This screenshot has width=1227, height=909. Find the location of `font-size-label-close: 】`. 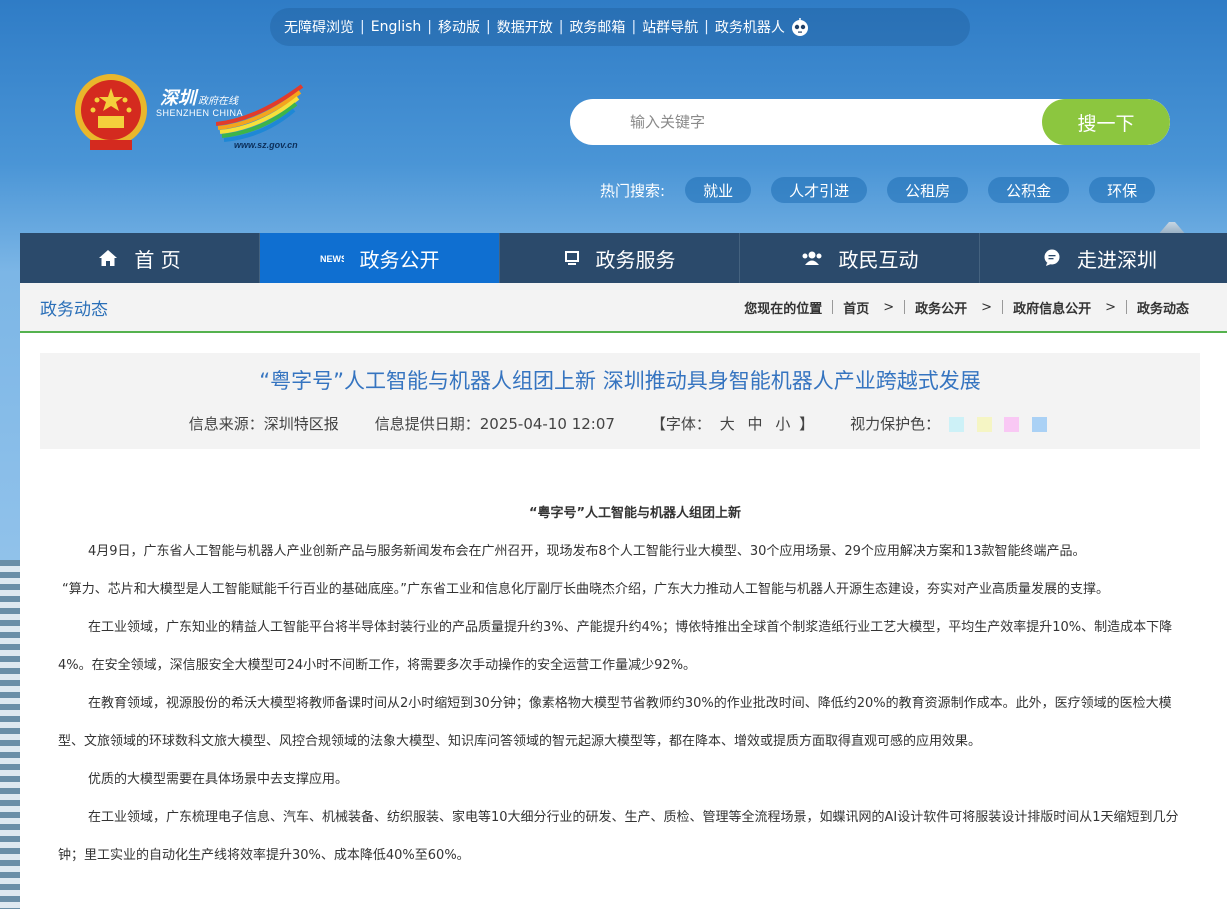

font-size-label-close: 】 is located at coordinates (807, 424).